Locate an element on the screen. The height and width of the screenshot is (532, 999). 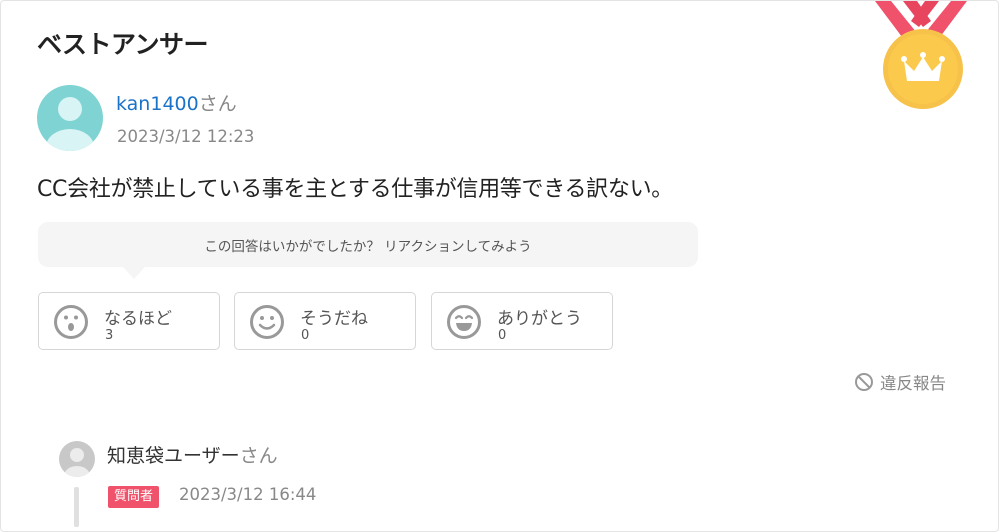
reaction-button-arigatou: ありがとう 0 is located at coordinates (522, 321).